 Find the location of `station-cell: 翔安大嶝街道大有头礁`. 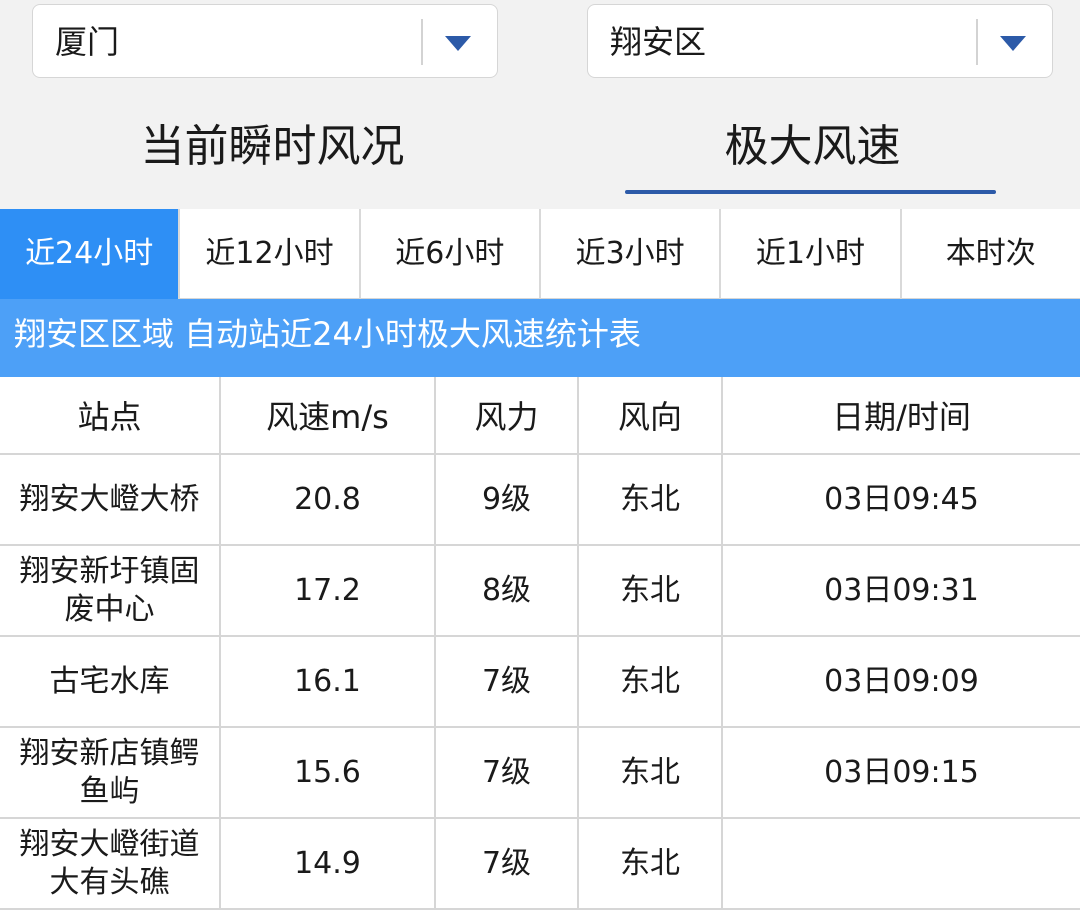

station-cell: 翔安大嶝街道大有头礁 is located at coordinates (110, 863).